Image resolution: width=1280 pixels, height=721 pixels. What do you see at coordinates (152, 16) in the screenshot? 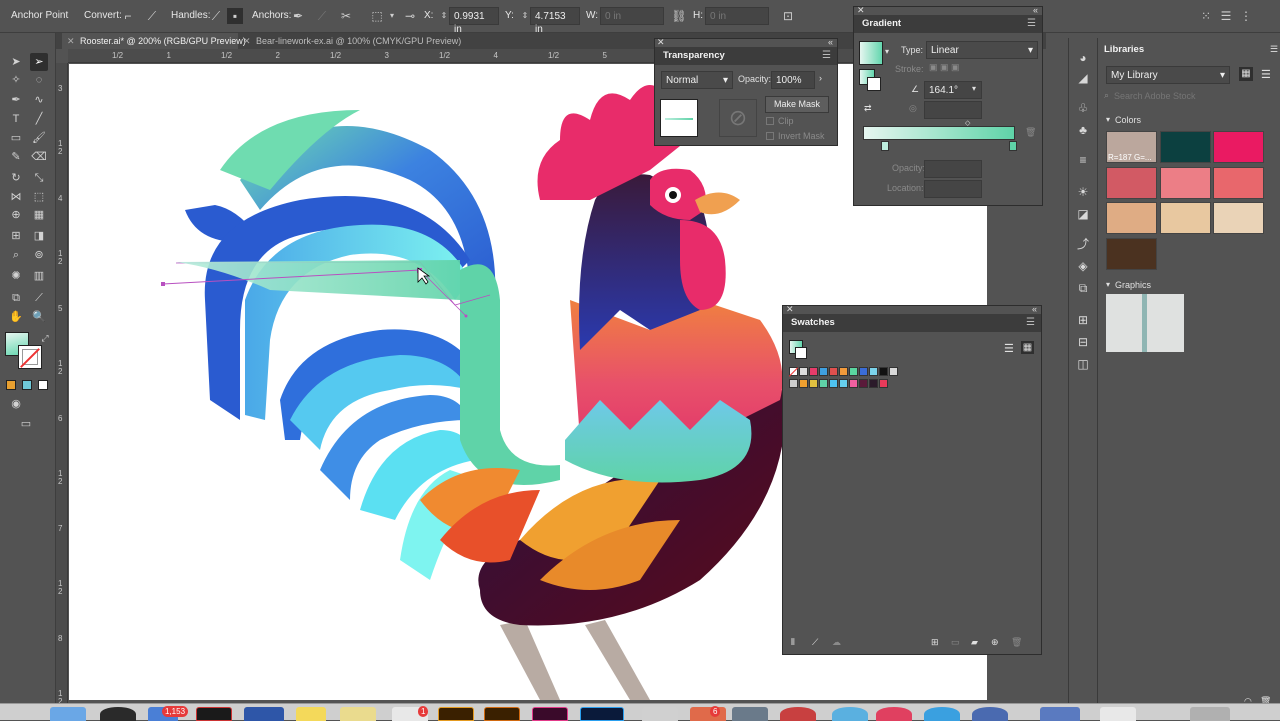
I see `convert-smooth-icon: ⟋` at bounding box center [152, 16].